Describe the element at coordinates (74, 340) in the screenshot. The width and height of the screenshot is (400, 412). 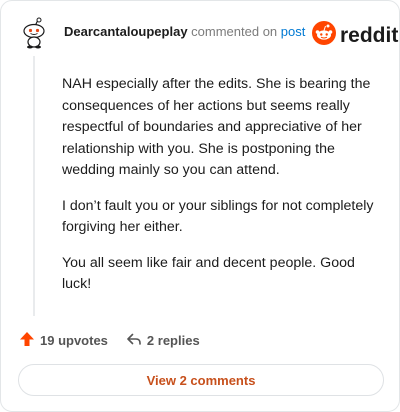
I see `upvote-count: 19 upvotes` at that location.